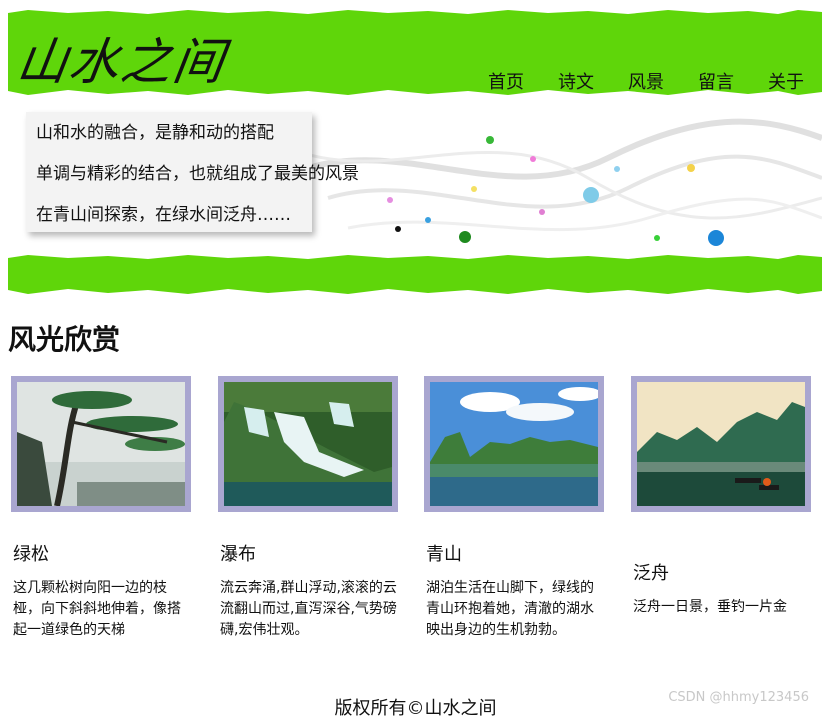 This screenshot has height=720, width=831. What do you see at coordinates (155, 133) in the screenshot?
I see `quote-line: 山和水的融合，是静和动的搭配` at bounding box center [155, 133].